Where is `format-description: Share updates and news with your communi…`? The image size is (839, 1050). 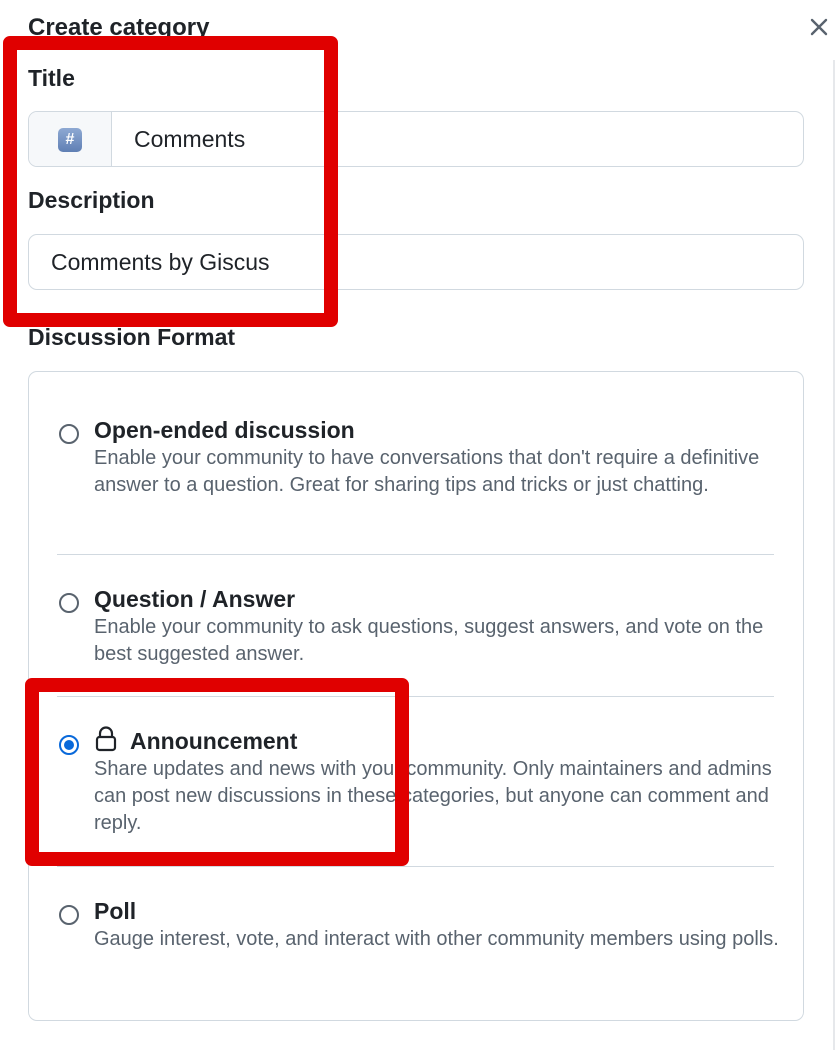 format-description: Share updates and news with your communi… is located at coordinates (433, 796).